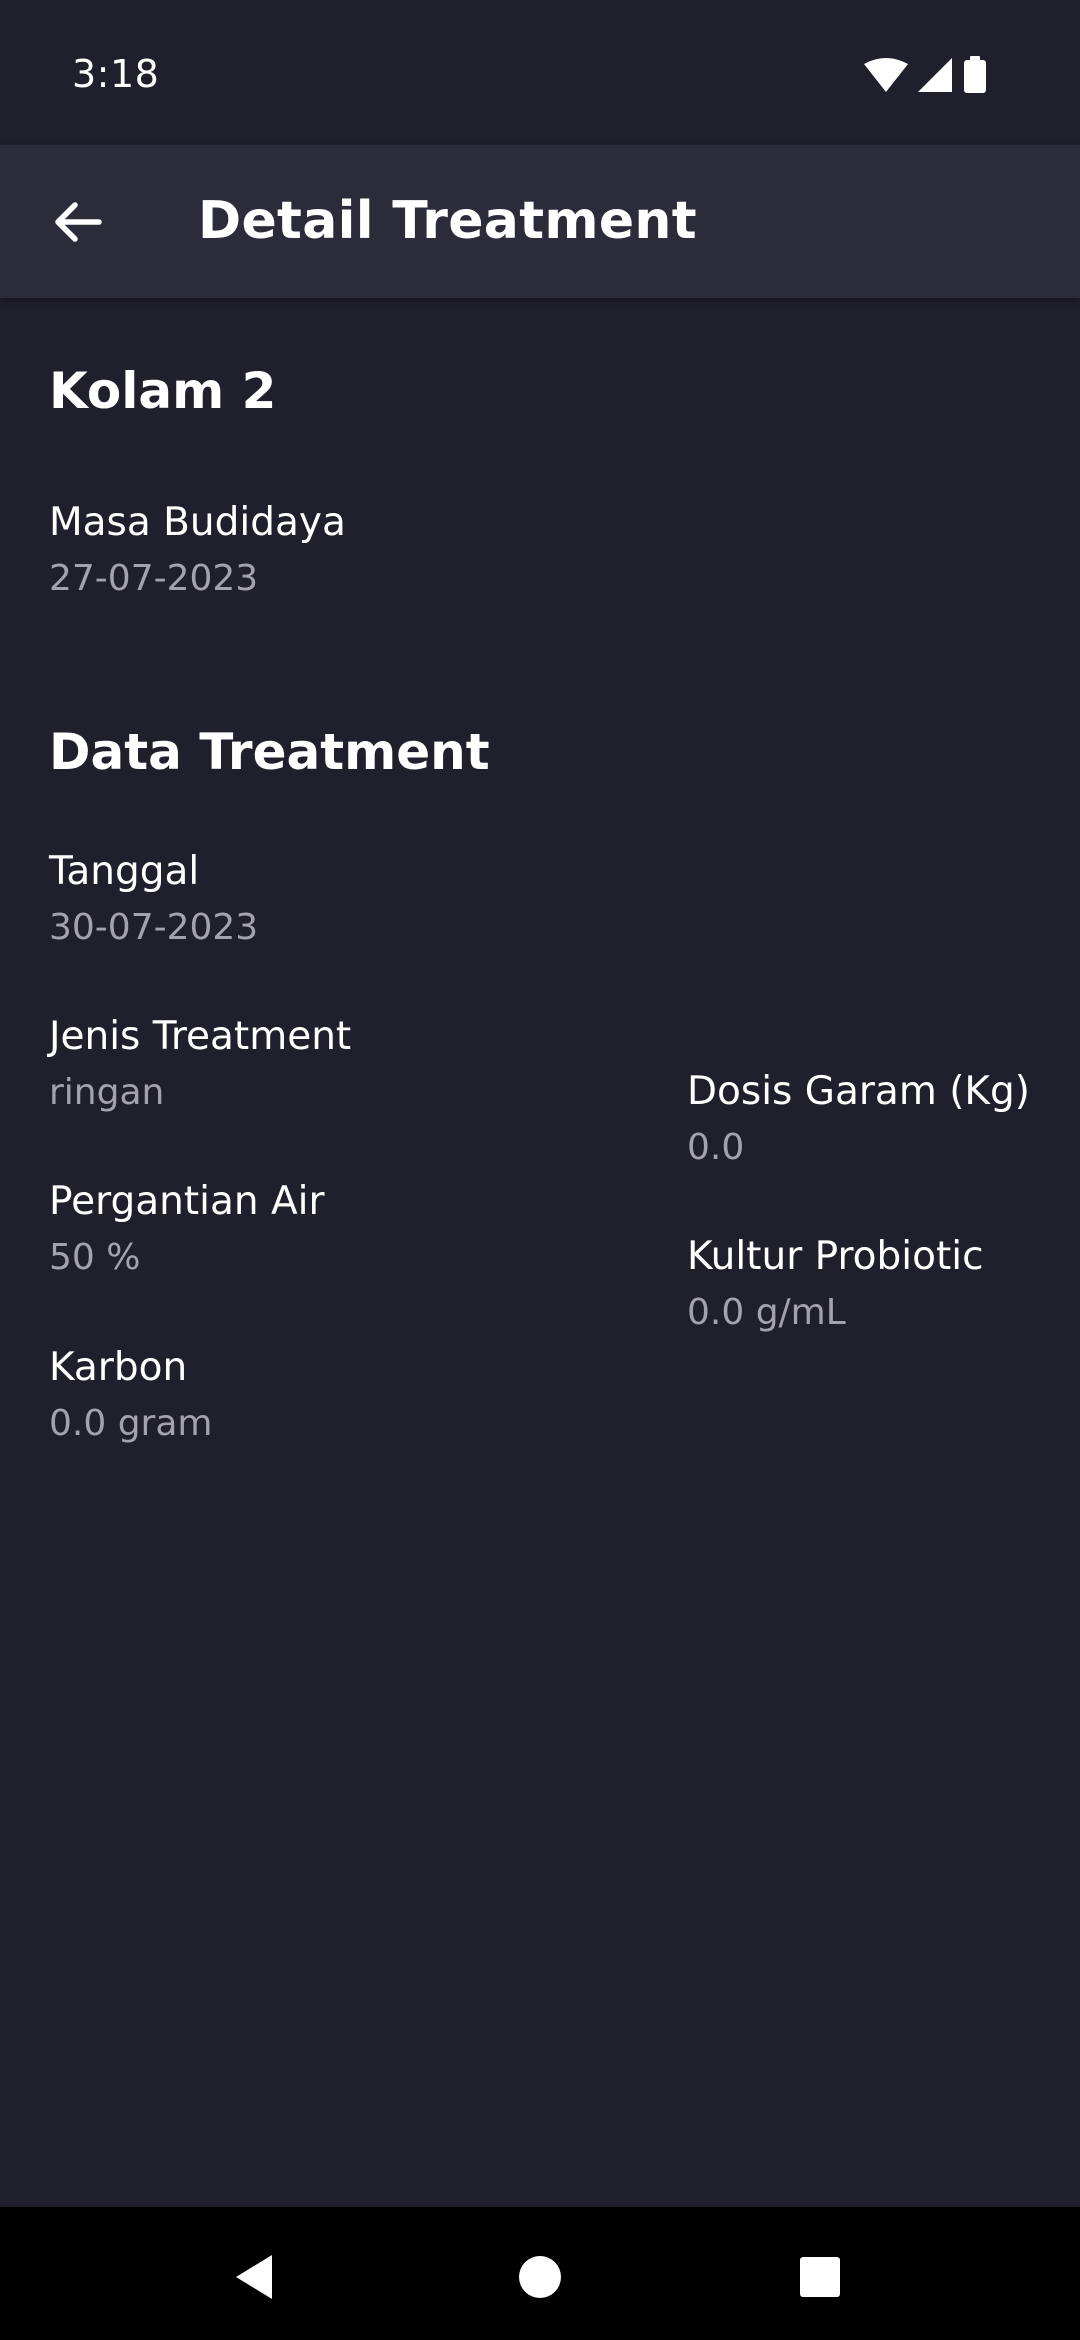  I want to click on jenis-treatment-label: Jenis Treatment, so click(200, 1036).